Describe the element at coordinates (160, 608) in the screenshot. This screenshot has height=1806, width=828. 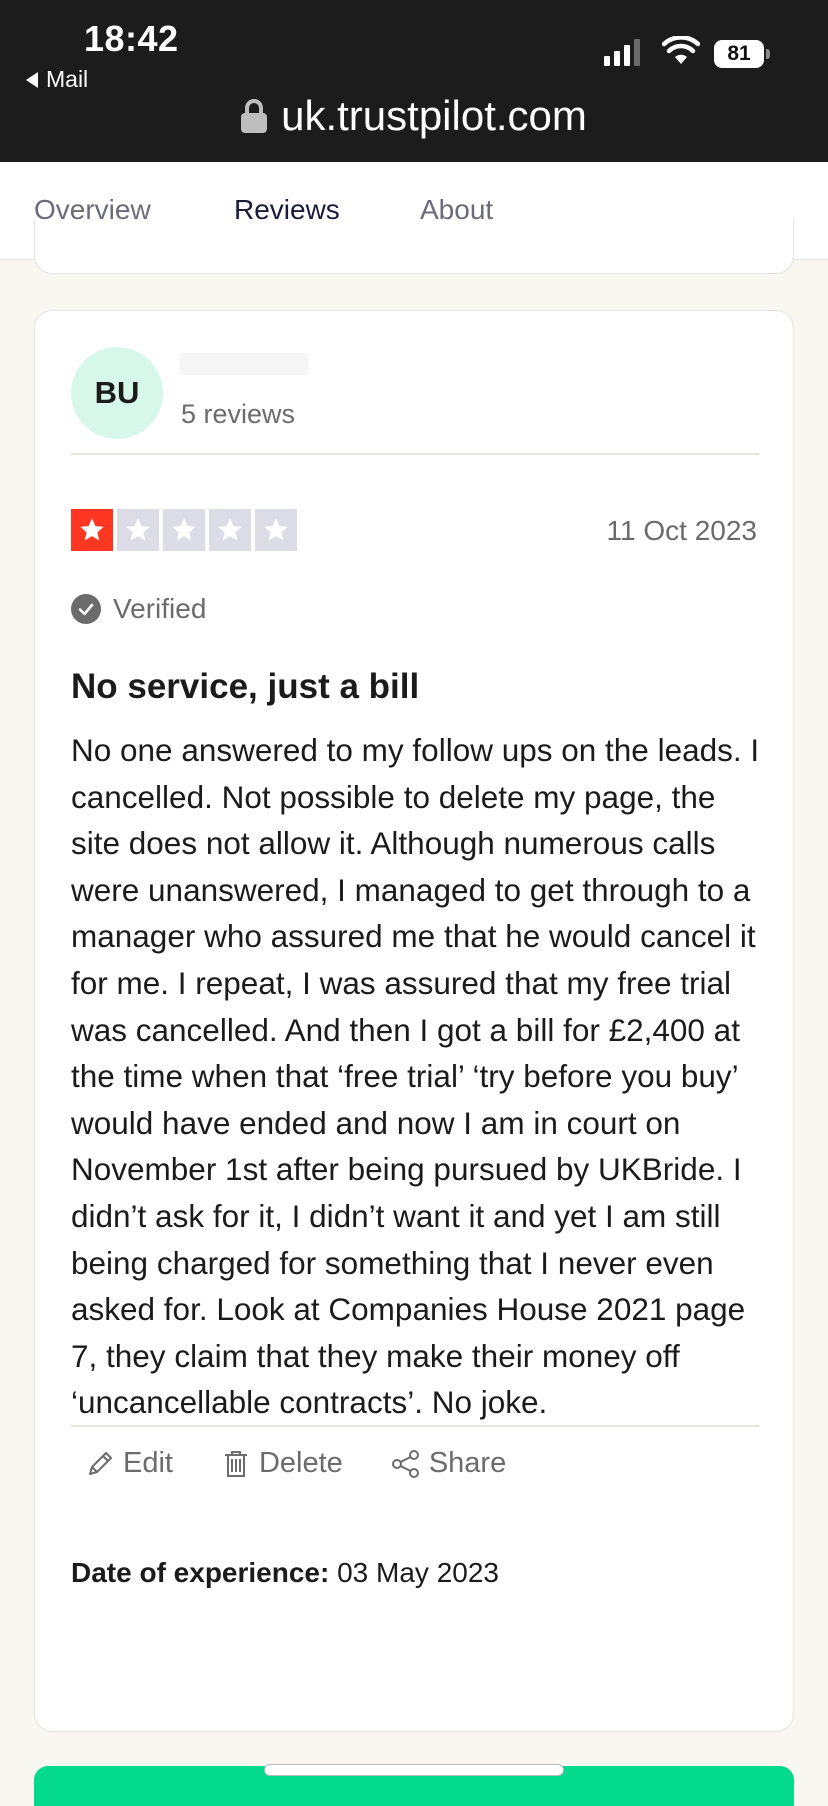
I see `verified-label: Verified` at that location.